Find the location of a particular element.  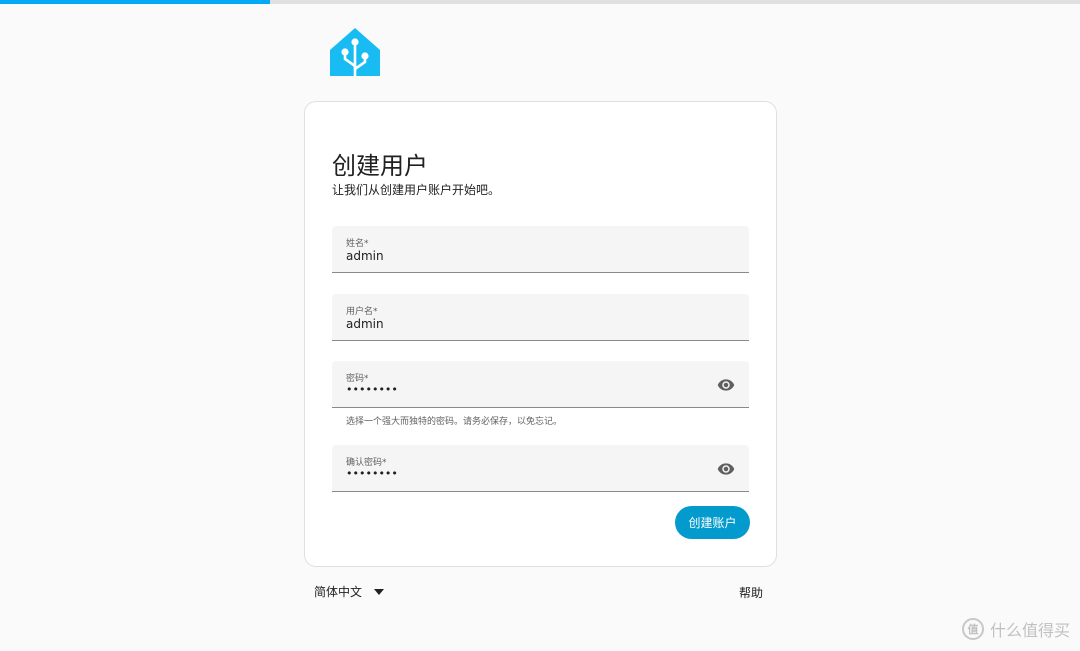

password-helper-text: 选择一个强大而独特的密码。请务必保存，以免忘记。 is located at coordinates (454, 422).